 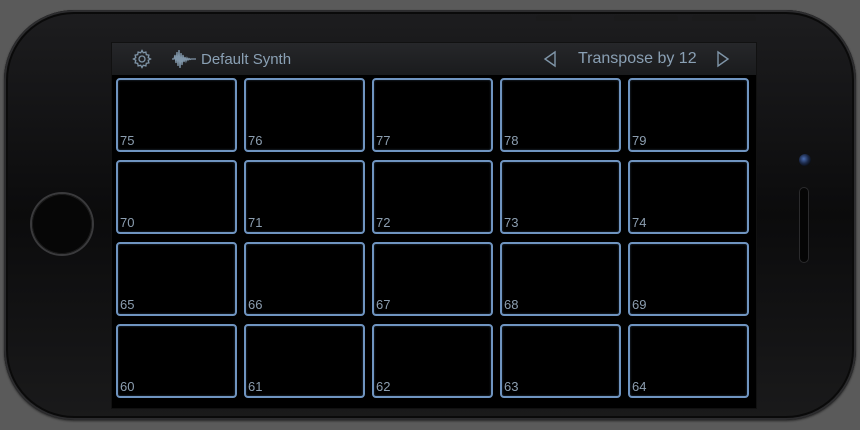 I want to click on pad-note-label: 75, so click(x=127, y=140).